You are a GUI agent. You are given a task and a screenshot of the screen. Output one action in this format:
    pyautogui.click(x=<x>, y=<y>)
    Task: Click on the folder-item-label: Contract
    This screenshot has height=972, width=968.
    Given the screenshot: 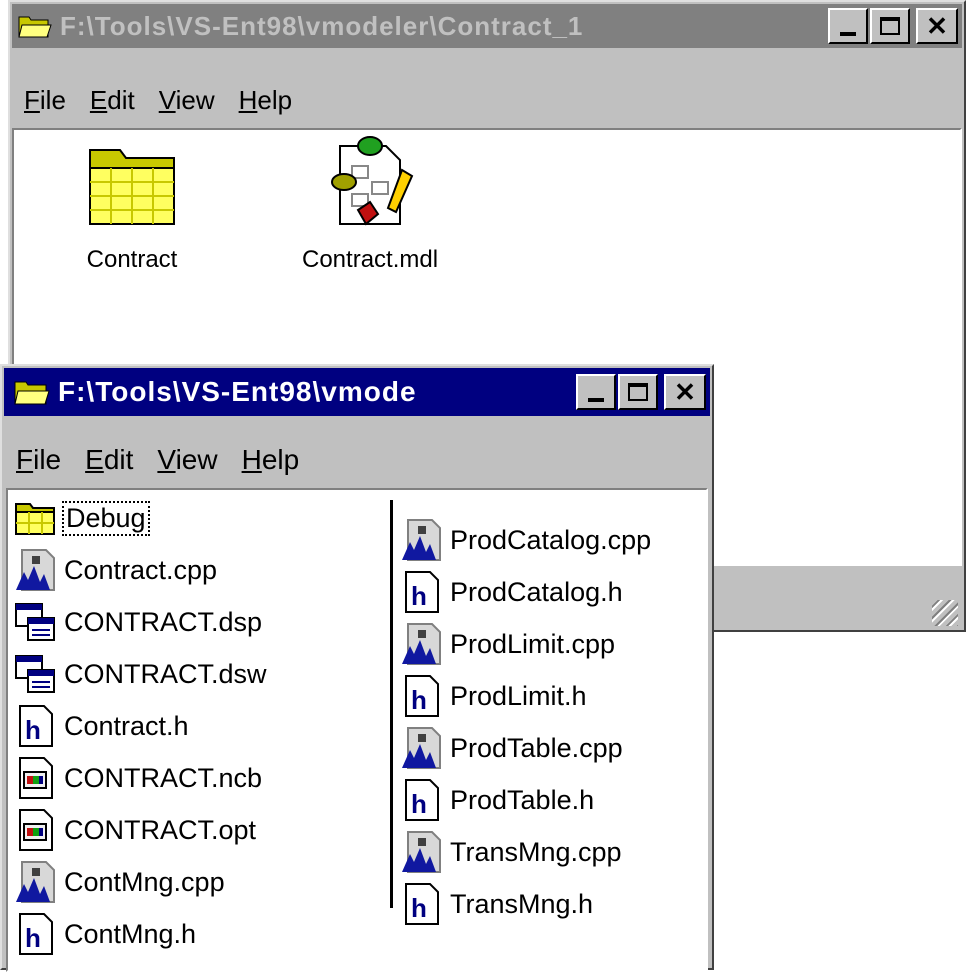 What is the action you would take?
    pyautogui.click(x=132, y=259)
    